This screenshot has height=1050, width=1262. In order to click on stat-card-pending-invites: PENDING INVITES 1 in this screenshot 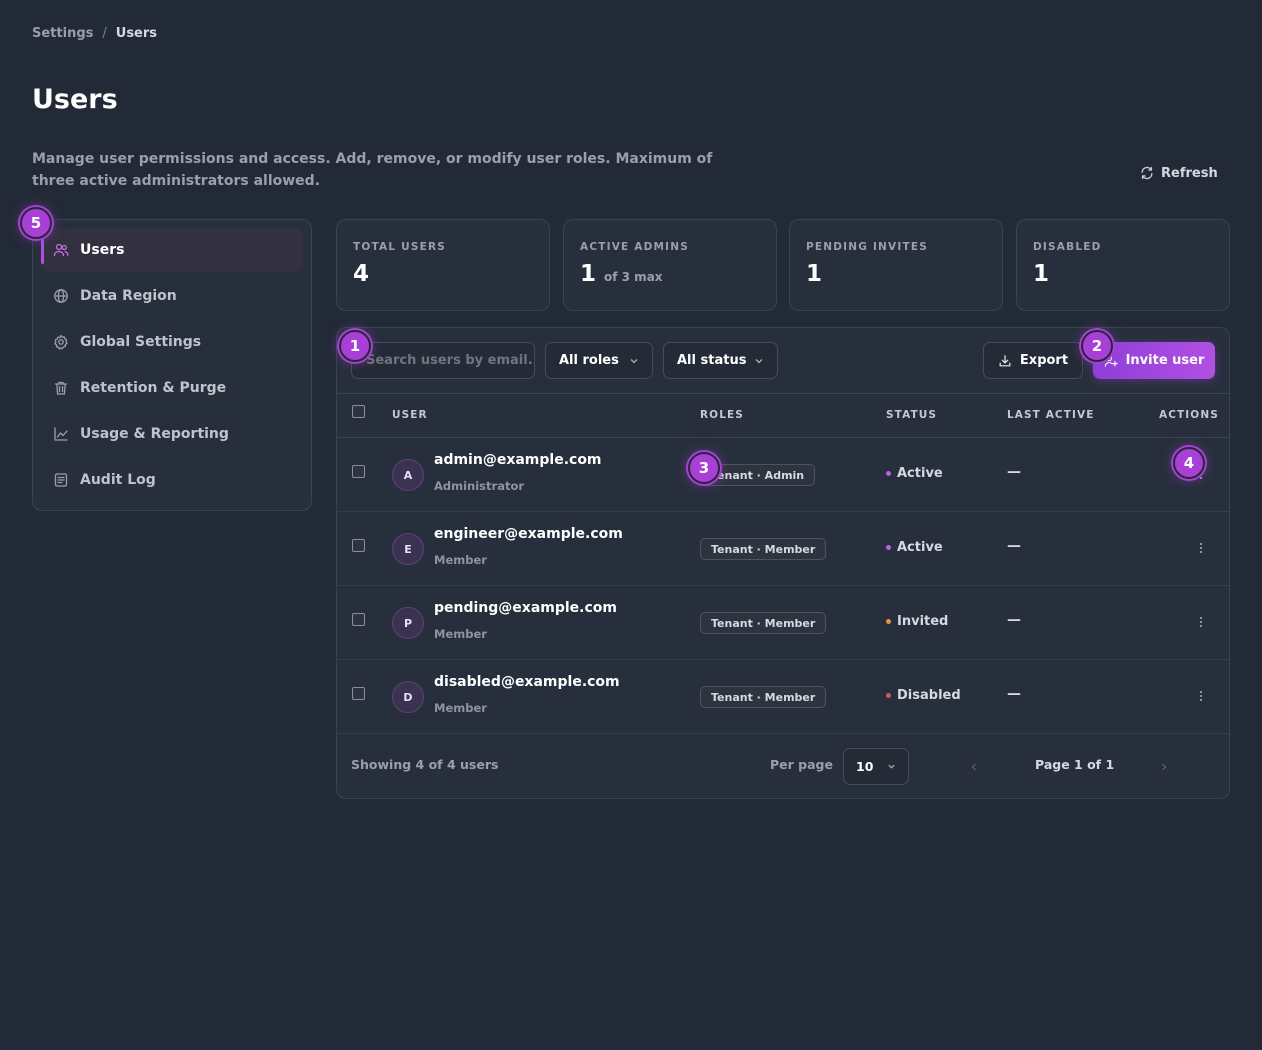, I will do `click(896, 265)`.